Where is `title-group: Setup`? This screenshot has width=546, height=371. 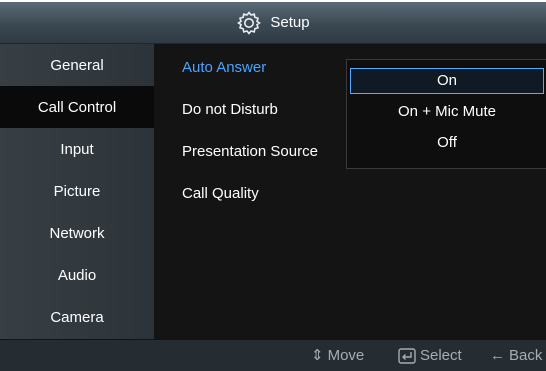 title-group: Setup is located at coordinates (273, 22).